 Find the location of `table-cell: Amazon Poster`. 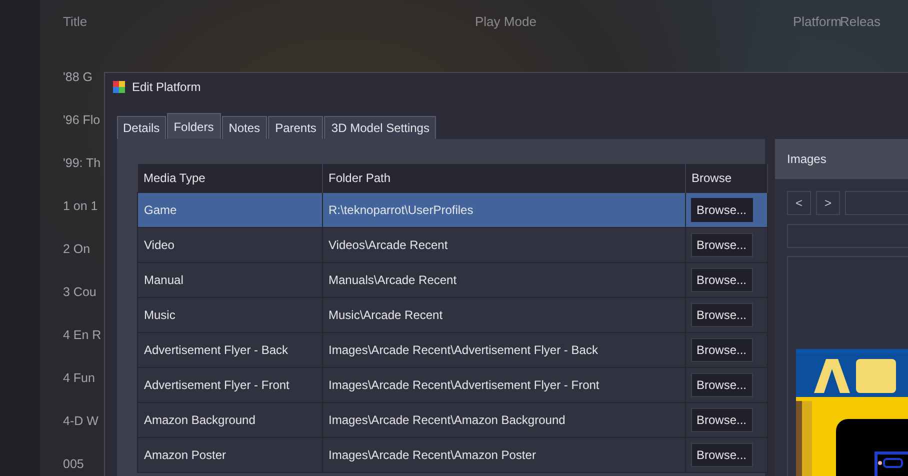

table-cell: Amazon Poster is located at coordinates (230, 455).